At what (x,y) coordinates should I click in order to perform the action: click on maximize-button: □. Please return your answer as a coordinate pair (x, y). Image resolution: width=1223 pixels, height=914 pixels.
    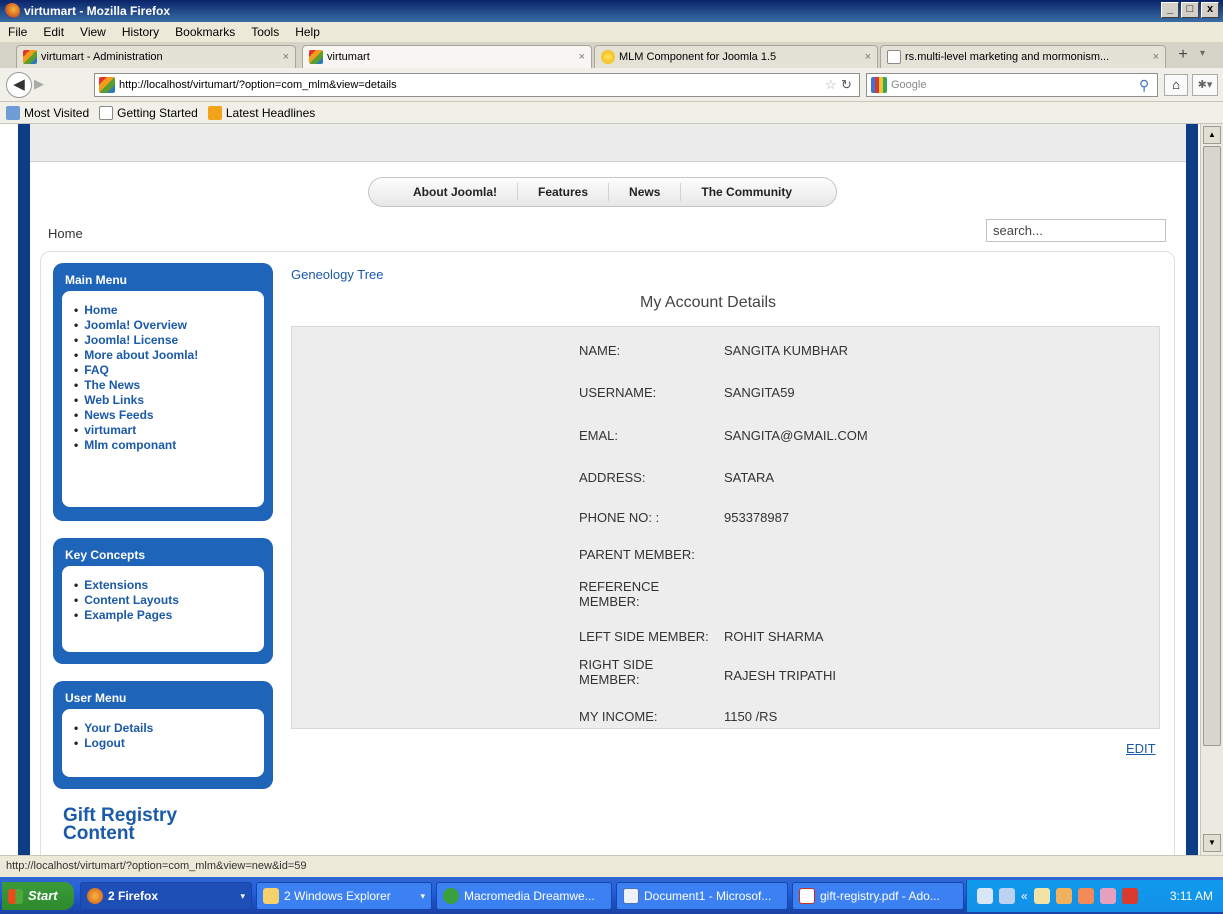
    Looking at the image, I should click on (1190, 10).